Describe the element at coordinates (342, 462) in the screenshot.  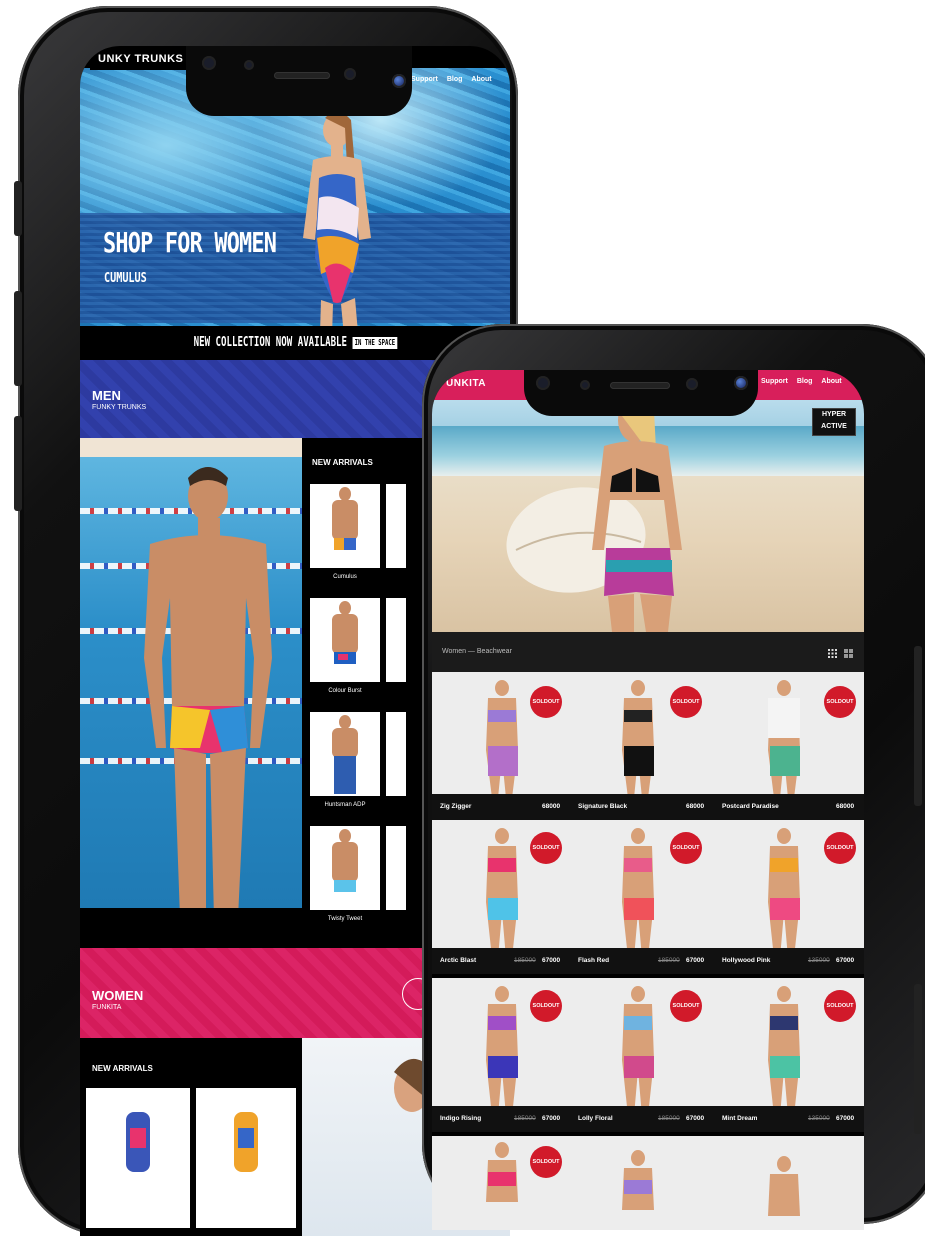
I see `new-arrivals-title: NEW ARRIVALS` at that location.